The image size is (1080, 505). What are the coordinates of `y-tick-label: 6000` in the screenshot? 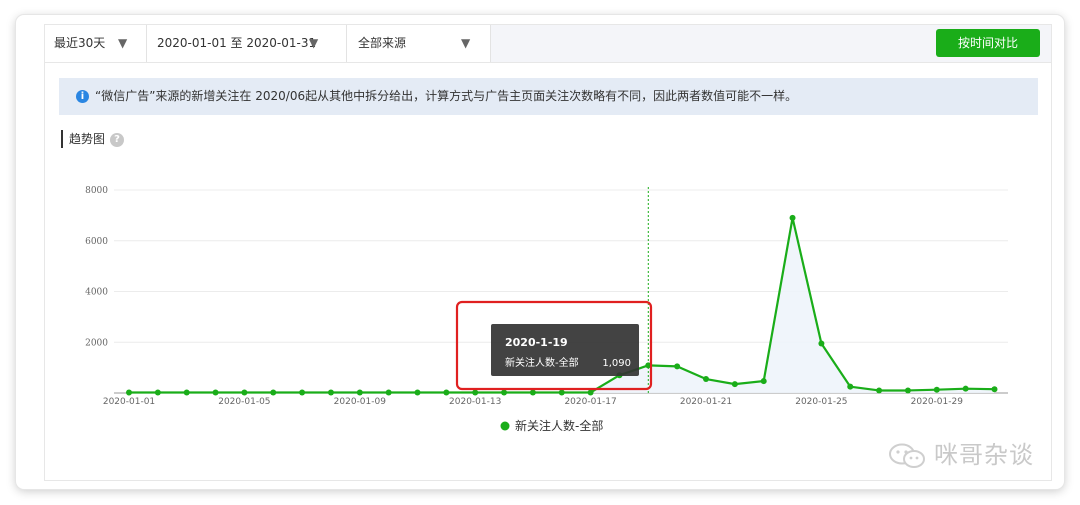 It's located at (96, 242).